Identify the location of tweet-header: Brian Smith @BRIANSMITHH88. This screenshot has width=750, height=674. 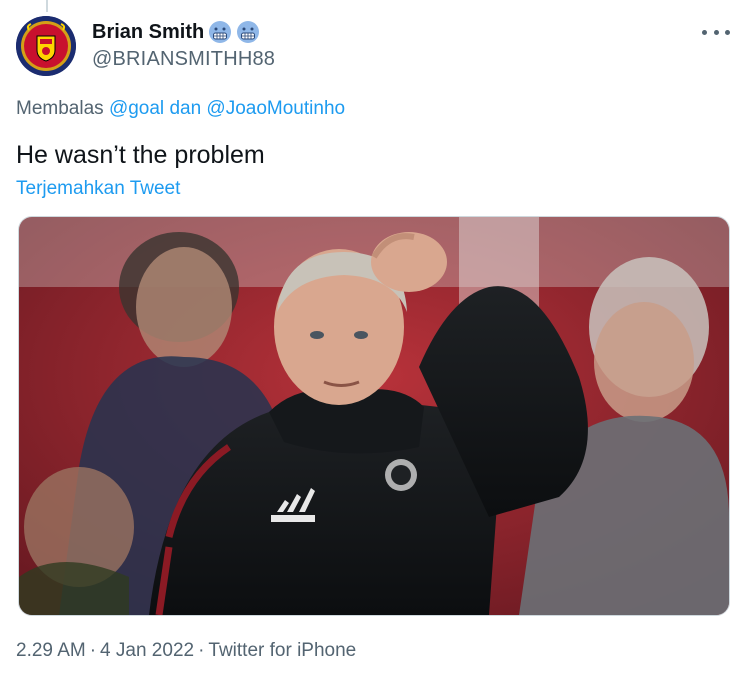
(375, 46).